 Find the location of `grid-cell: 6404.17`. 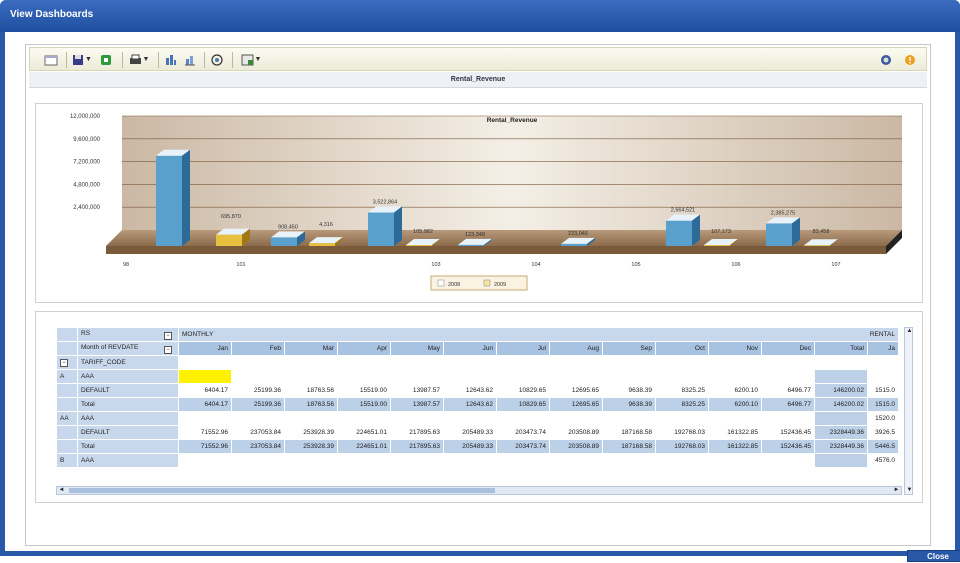

grid-cell: 6404.17 is located at coordinates (205, 390).